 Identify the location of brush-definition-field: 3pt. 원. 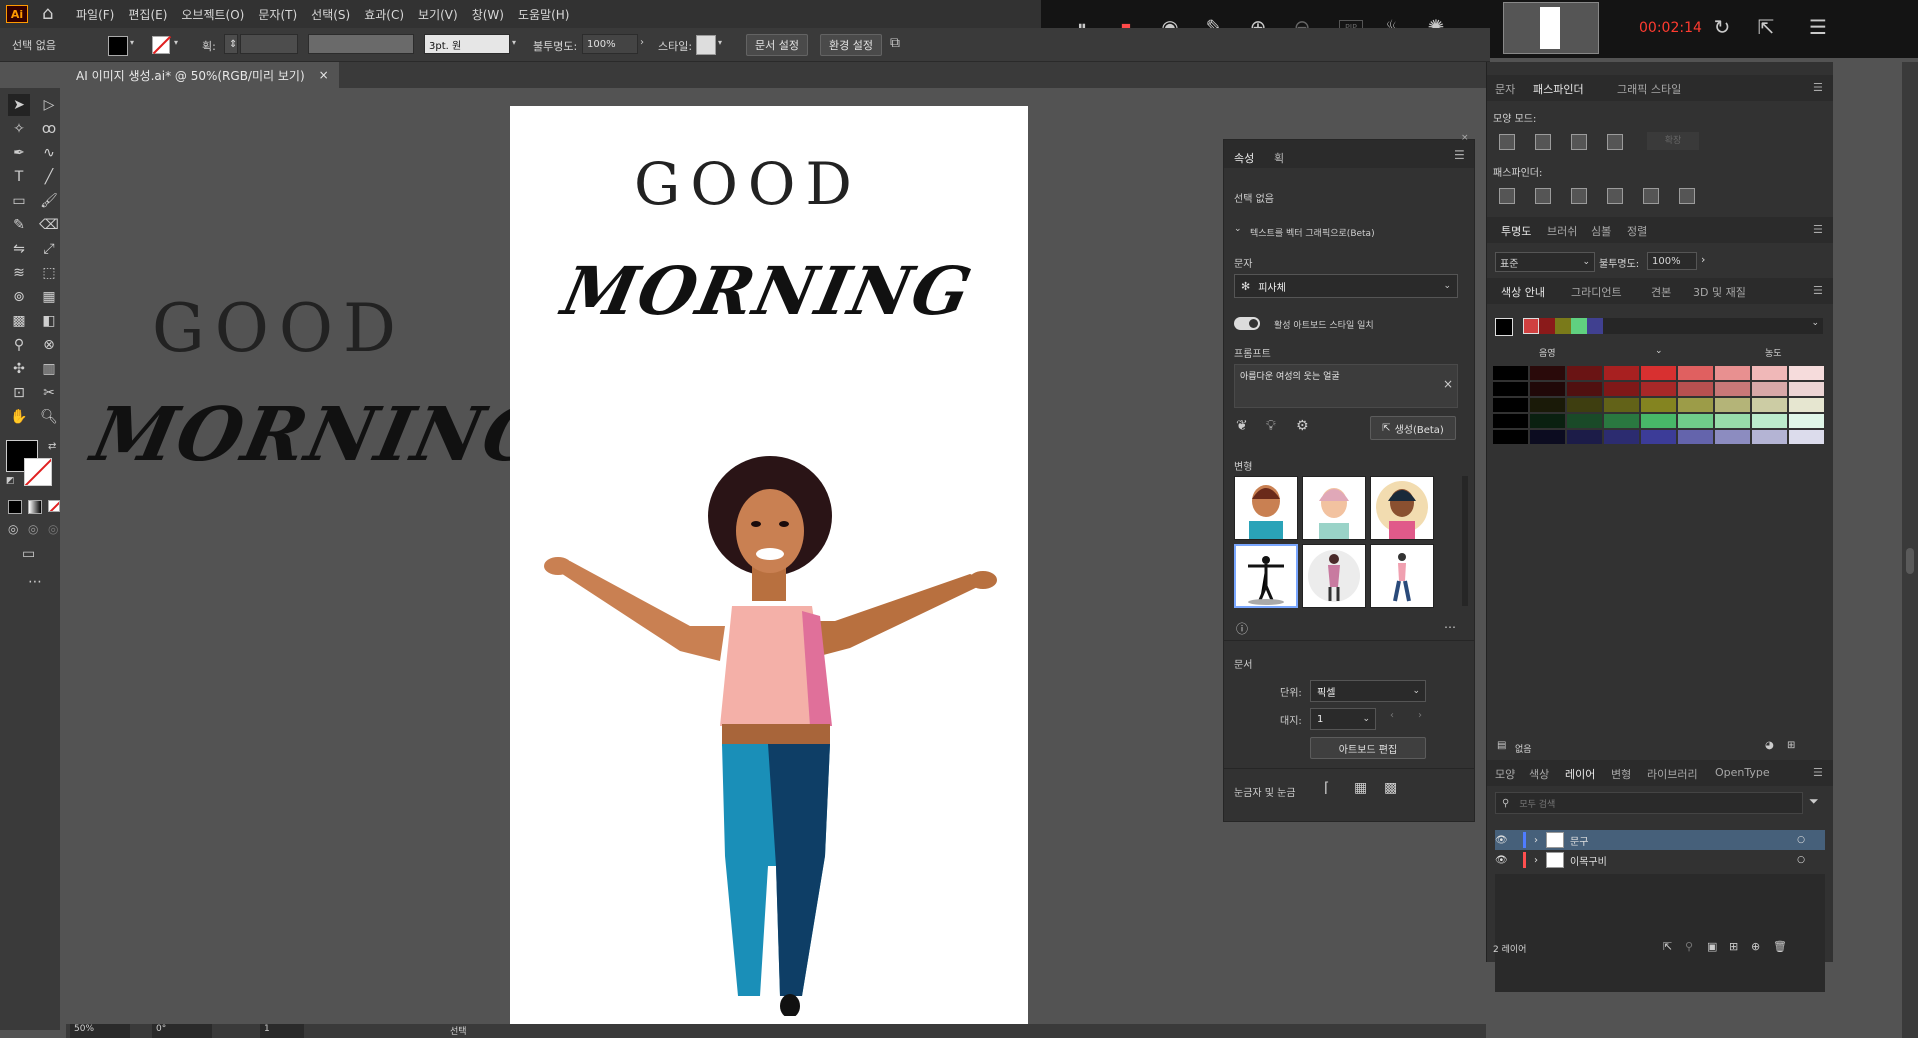
(467, 44).